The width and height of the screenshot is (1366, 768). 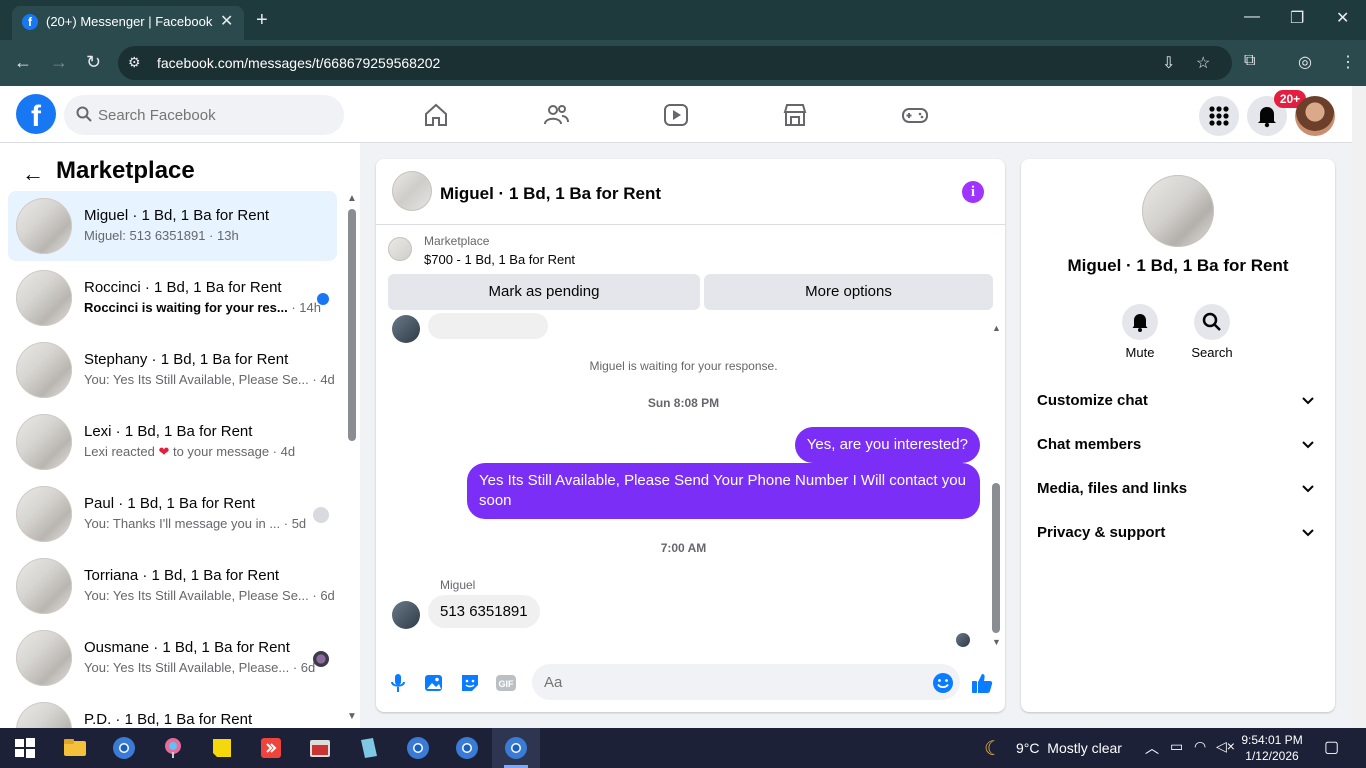 I want to click on privacy-support-row: Privacy & support, so click(x=1178, y=533).